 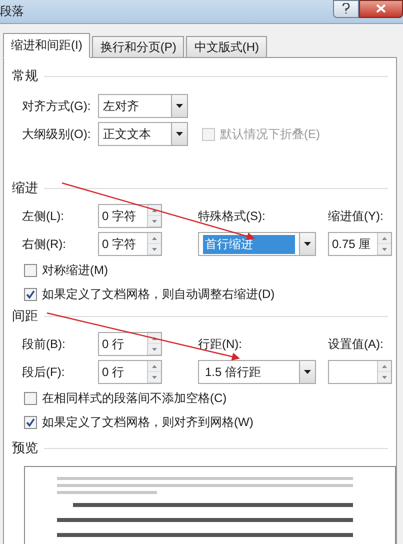 What do you see at coordinates (360, 372) in the screenshot?
I see `spin-field` at bounding box center [360, 372].